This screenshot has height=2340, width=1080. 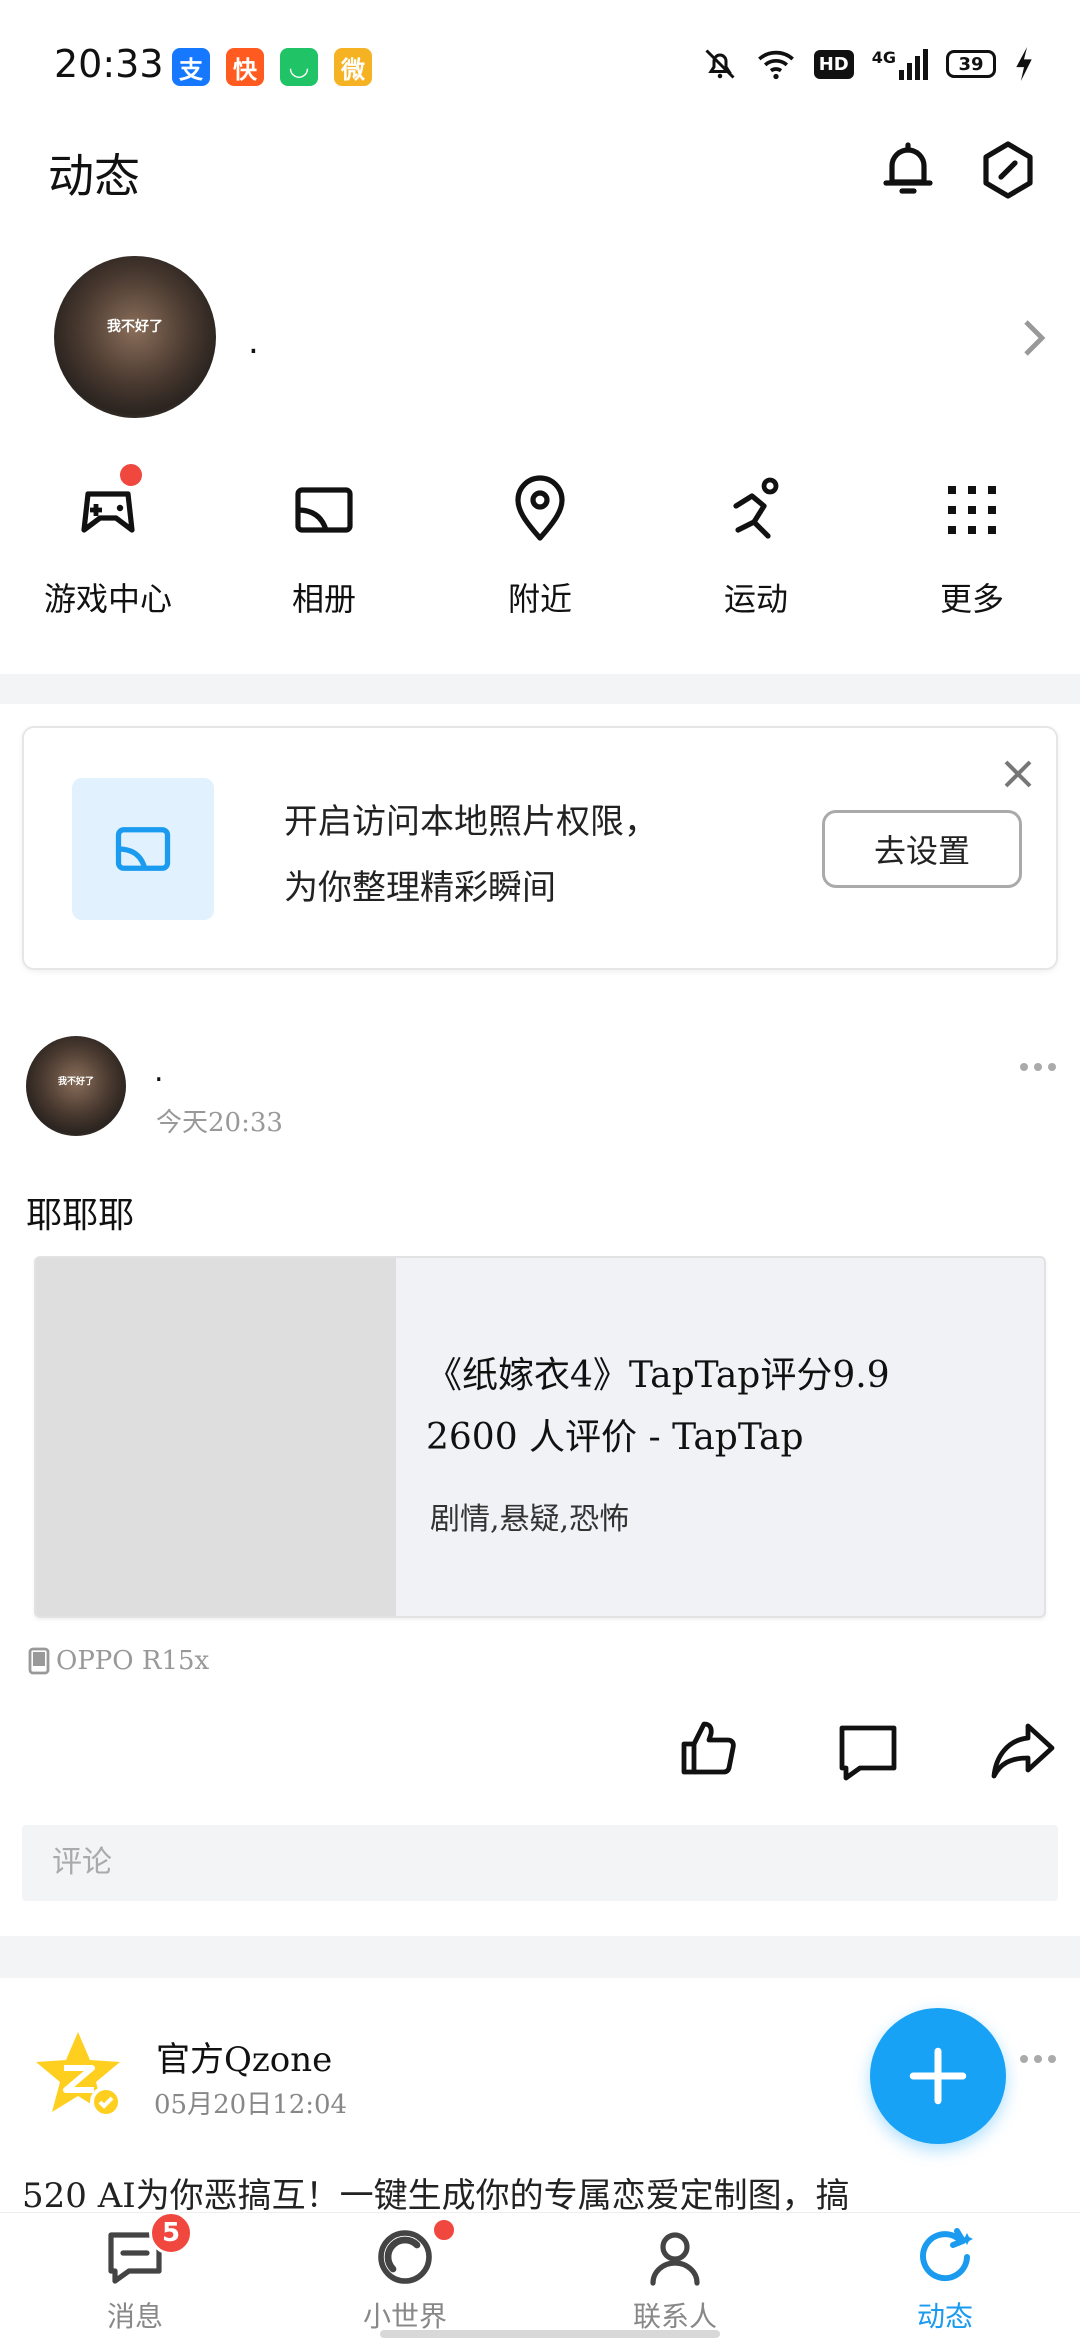 I want to click on weibo-icon: 微, so click(x=353, y=67).